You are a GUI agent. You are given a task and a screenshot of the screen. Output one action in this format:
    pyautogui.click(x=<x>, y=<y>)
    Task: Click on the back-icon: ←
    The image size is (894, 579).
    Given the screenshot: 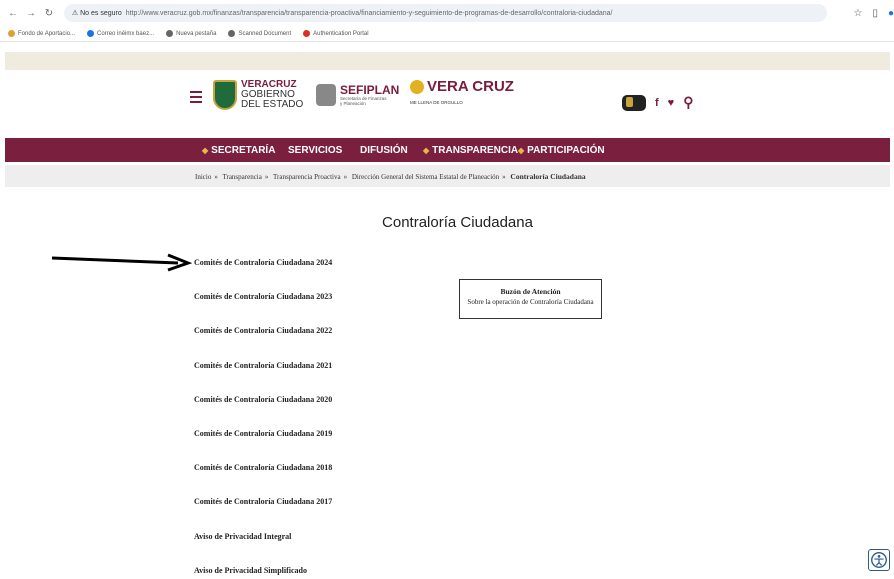 What is the action you would take?
    pyautogui.click(x=13, y=13)
    